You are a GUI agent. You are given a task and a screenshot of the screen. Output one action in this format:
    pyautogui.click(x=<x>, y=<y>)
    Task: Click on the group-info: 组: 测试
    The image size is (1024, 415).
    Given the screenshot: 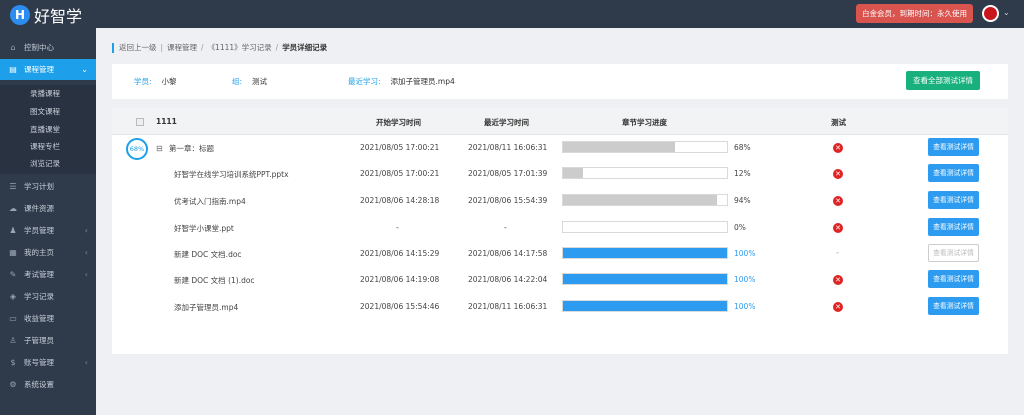 What is the action you would take?
    pyautogui.click(x=249, y=81)
    